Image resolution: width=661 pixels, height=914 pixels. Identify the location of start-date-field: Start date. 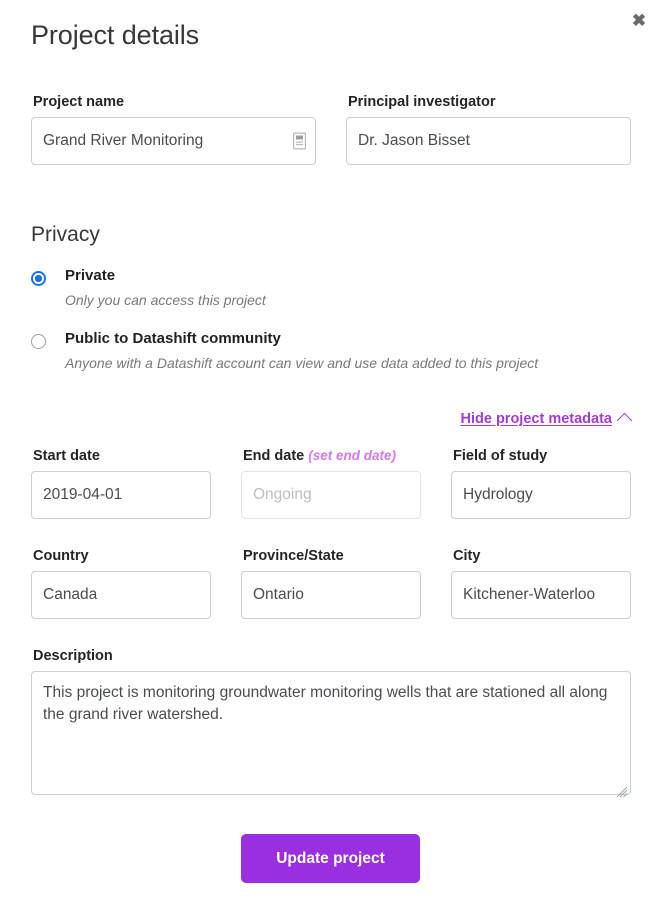
(121, 483).